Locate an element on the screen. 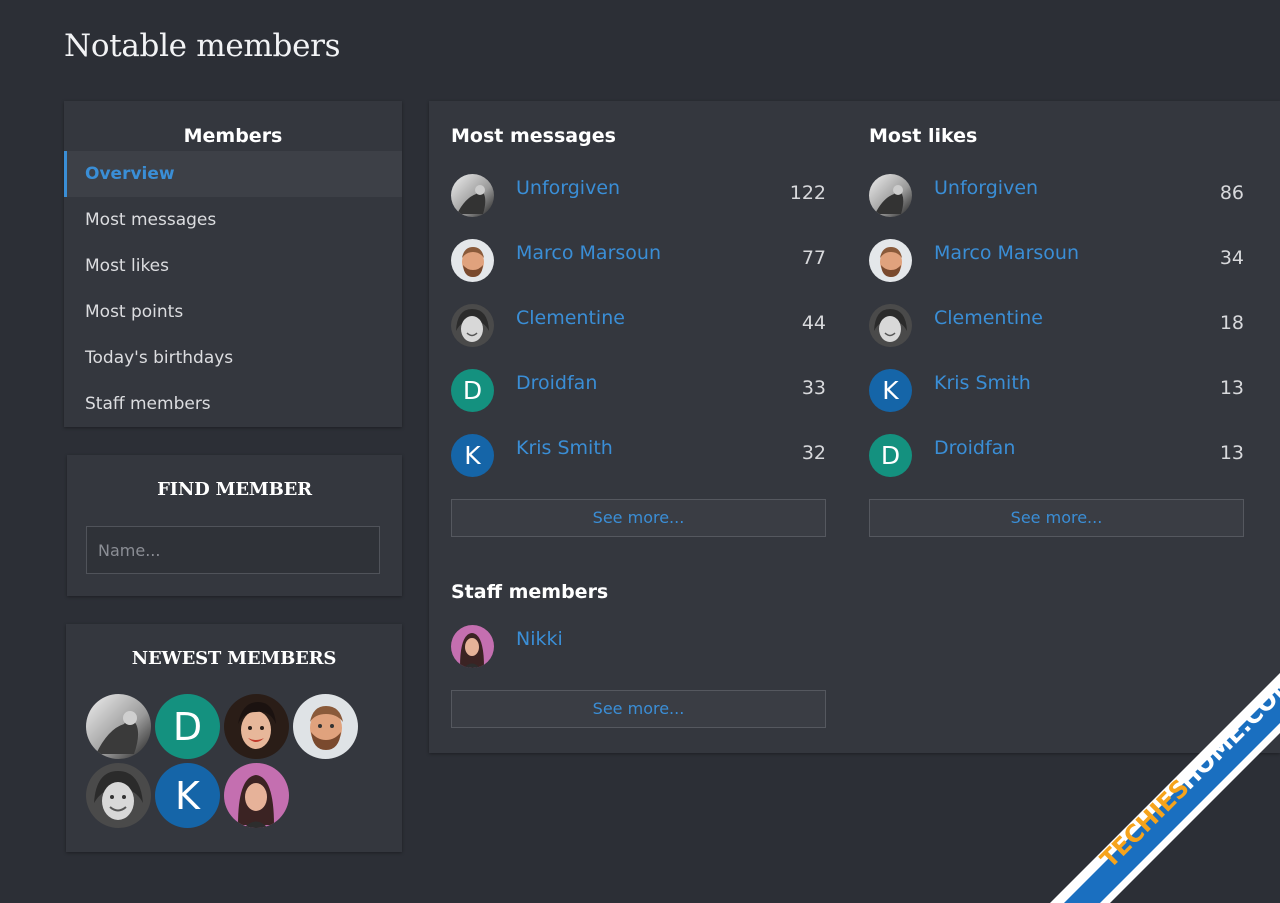  find-member-input is located at coordinates (233, 550).